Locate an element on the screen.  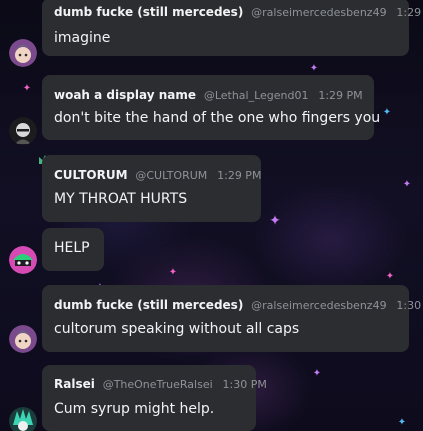
message-text: cultorum speaking without all caps is located at coordinates (177, 329).